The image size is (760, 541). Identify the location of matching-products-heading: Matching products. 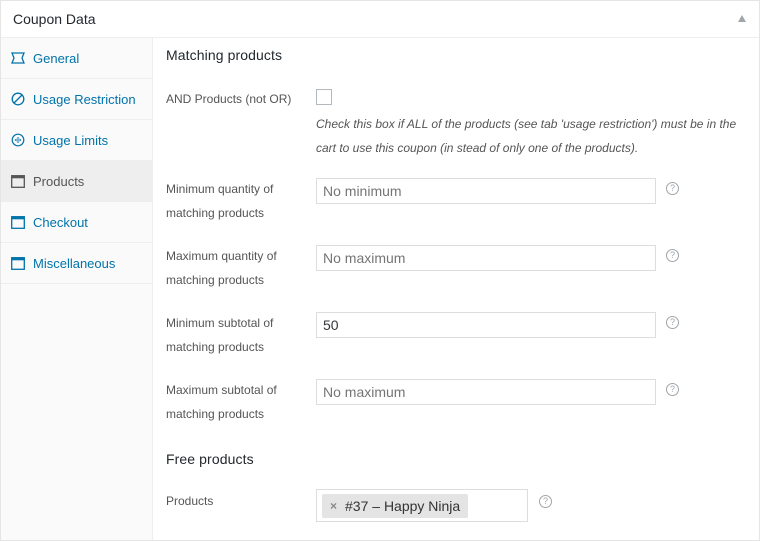
(224, 55).